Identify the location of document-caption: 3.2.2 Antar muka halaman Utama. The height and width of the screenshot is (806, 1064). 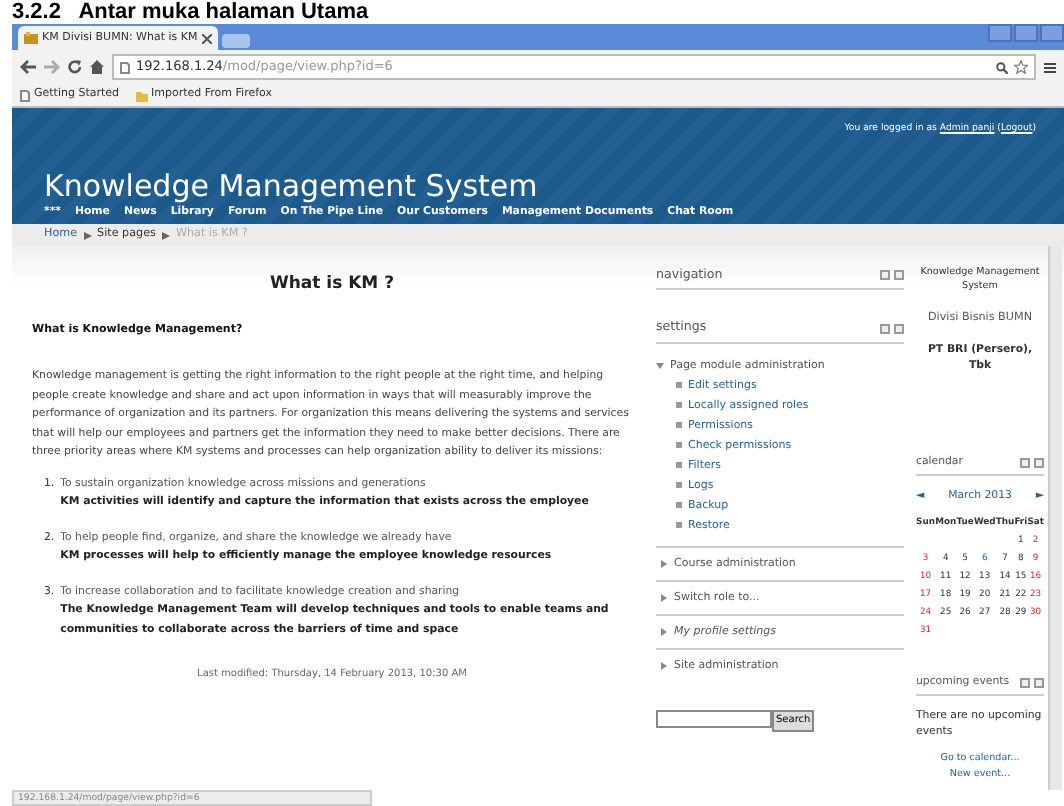
(190, 12).